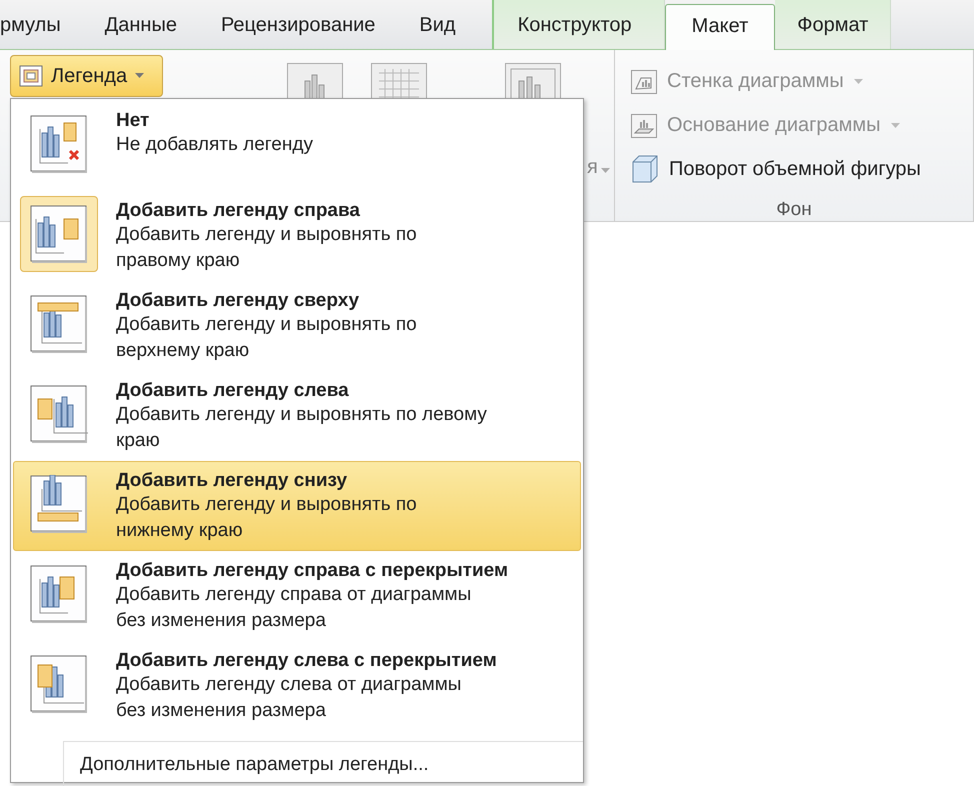  What do you see at coordinates (720, 27) in the screenshot?
I see `ribbon-tab: Макет` at bounding box center [720, 27].